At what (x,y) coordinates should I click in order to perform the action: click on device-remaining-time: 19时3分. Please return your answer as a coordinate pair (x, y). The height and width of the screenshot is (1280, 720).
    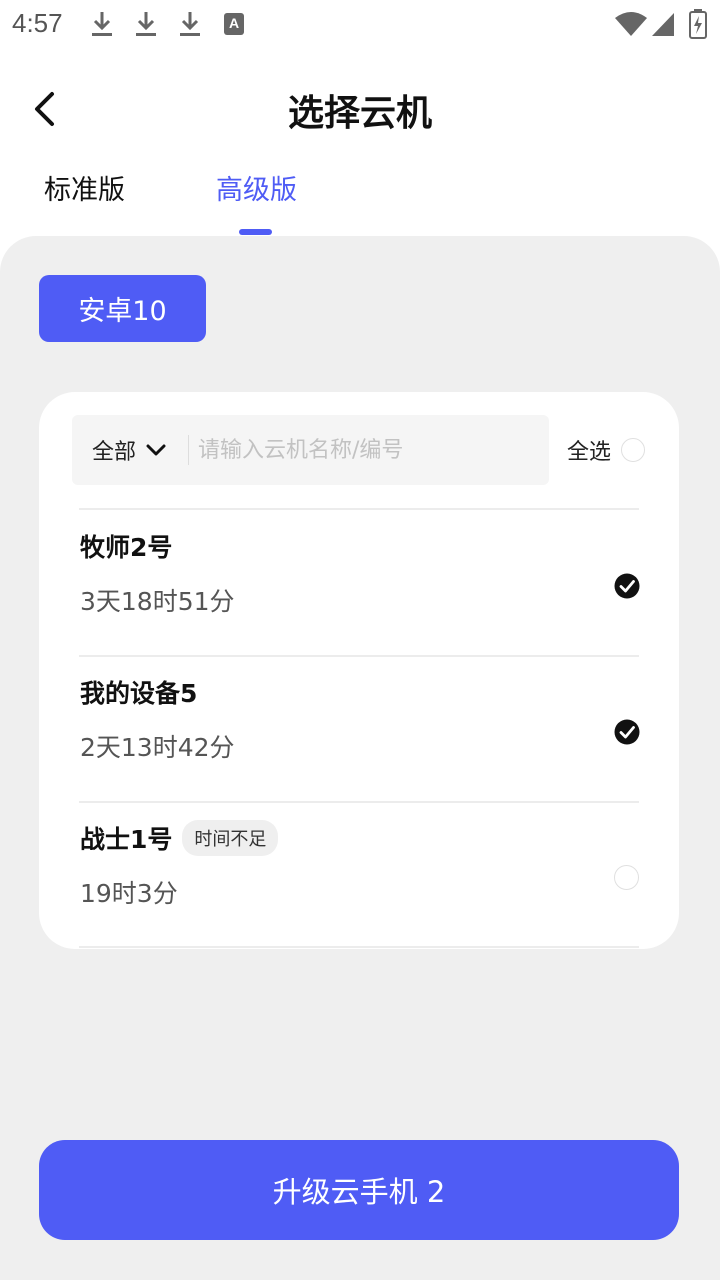
    Looking at the image, I should click on (129, 893).